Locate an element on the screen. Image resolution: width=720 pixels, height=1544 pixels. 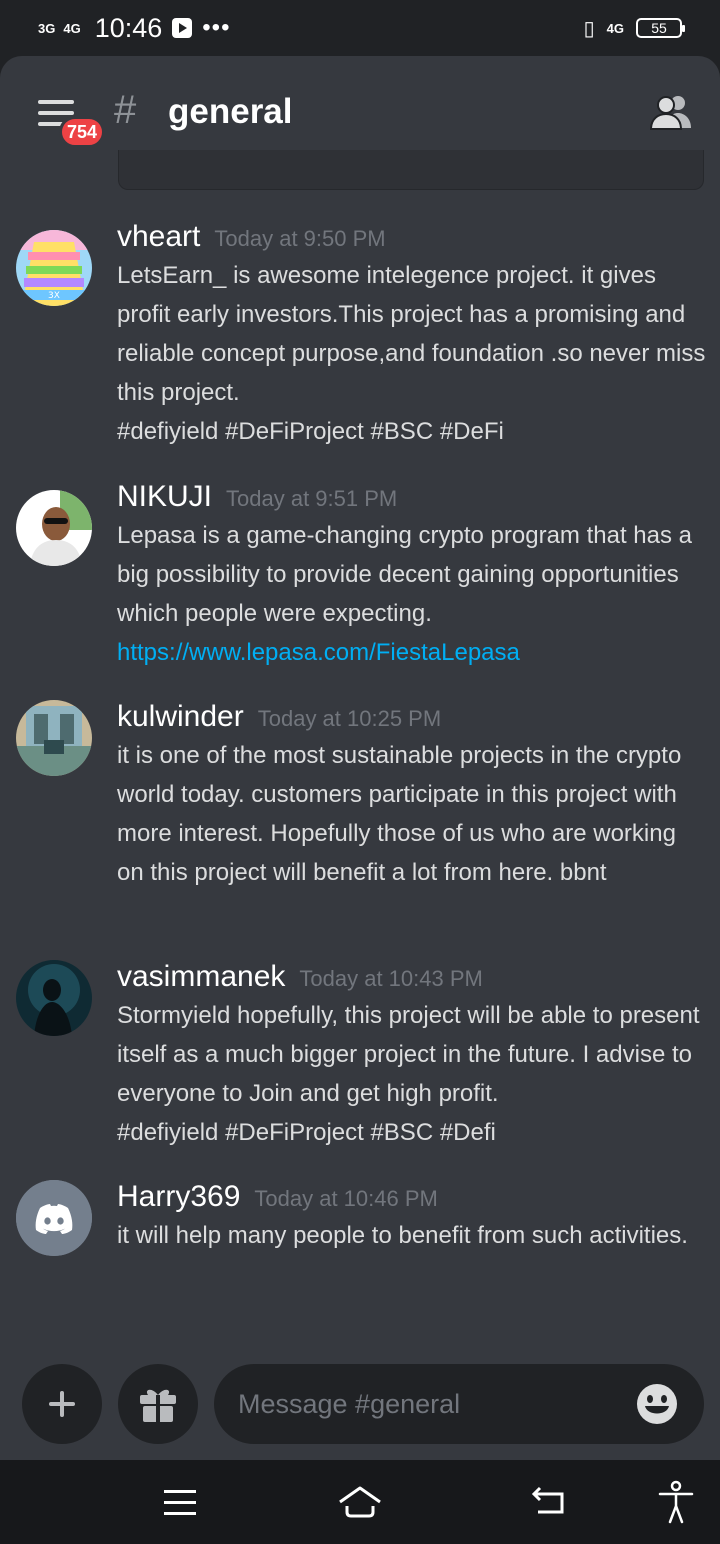
discord-logo-icon is located at coordinates (54, 1218).